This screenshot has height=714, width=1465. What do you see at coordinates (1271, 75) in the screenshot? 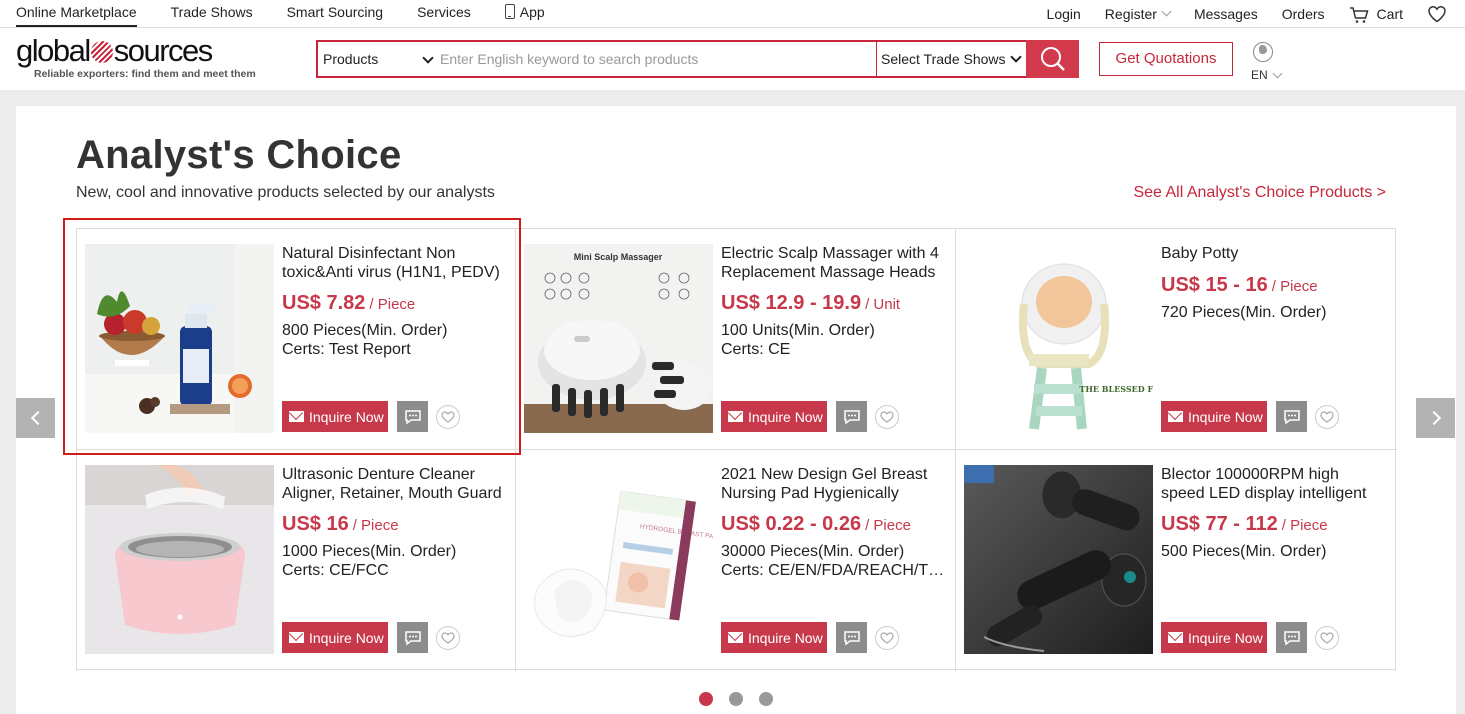
I see `language-label-row: EN` at bounding box center [1271, 75].